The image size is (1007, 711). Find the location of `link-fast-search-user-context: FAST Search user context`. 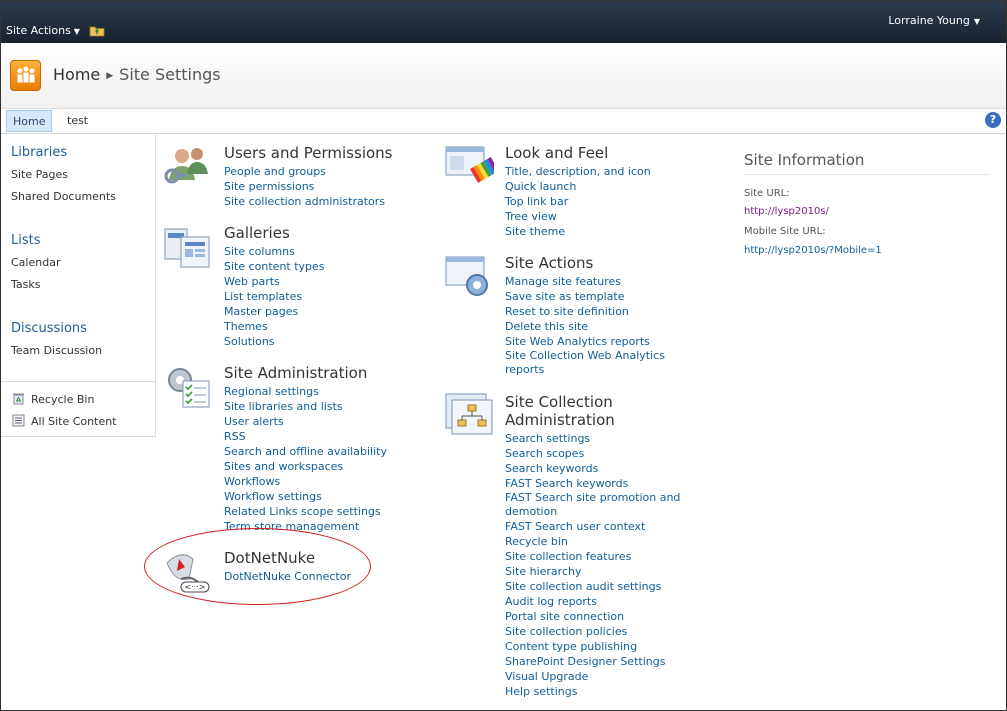

link-fast-search-user-context: FAST Search user context is located at coordinates (592, 526).